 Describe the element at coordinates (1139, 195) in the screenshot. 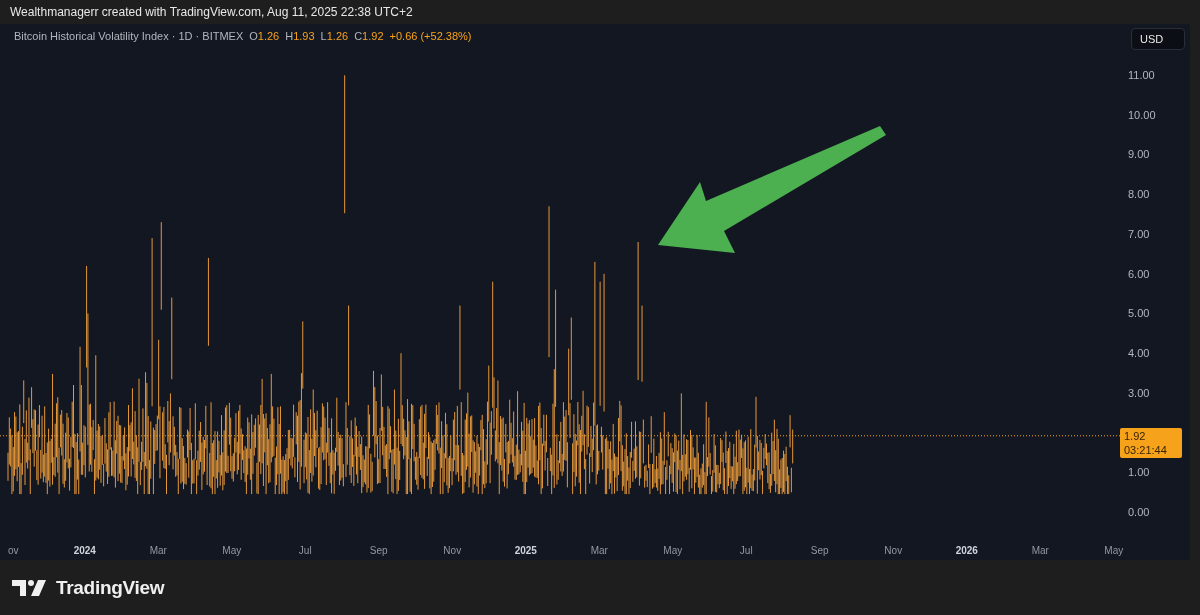

I see `price-tick: 8.00` at that location.